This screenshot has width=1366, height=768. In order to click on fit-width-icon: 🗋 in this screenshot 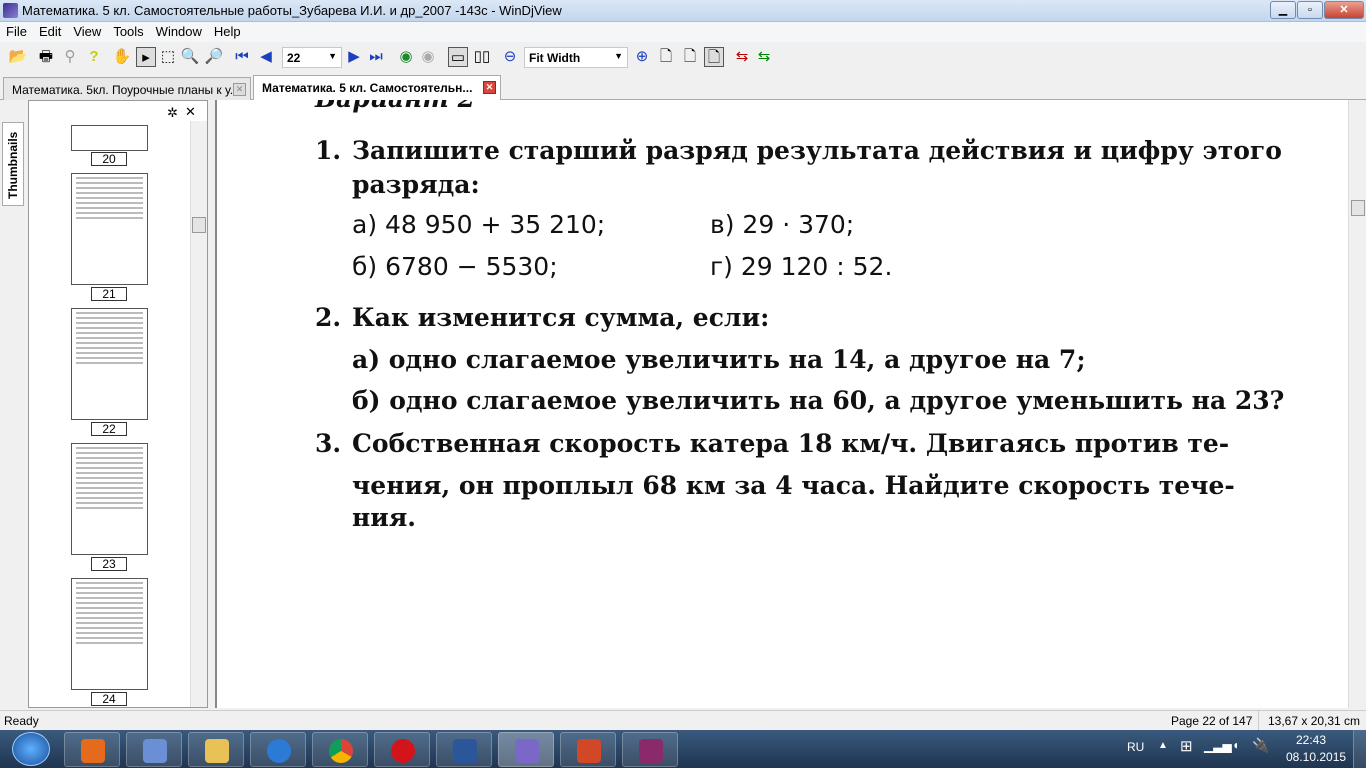, I will do `click(714, 57)`.